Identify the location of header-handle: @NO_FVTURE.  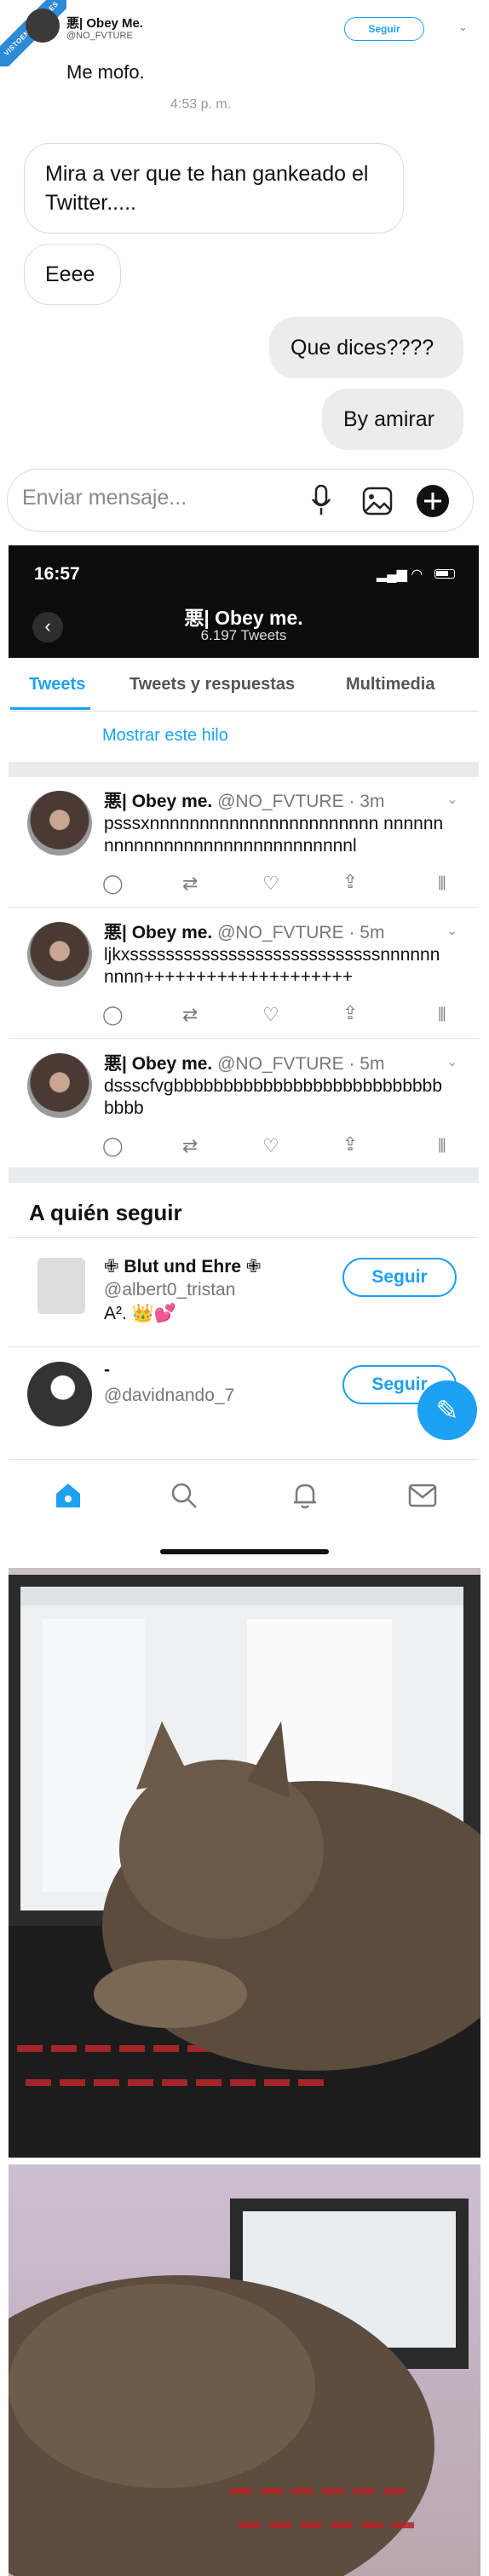
(99, 36).